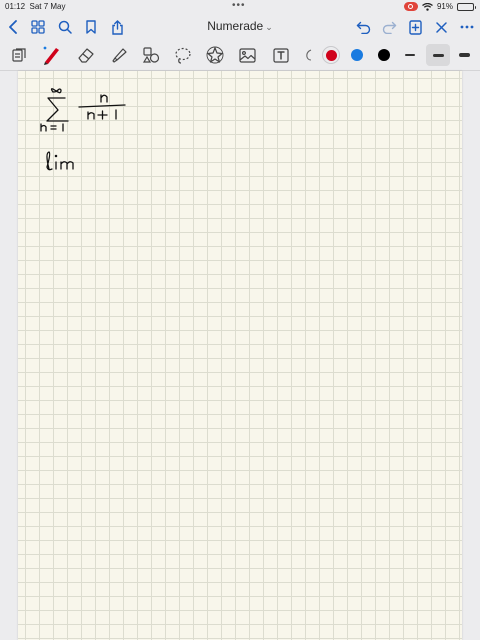 This screenshot has width=480, height=640. I want to click on status-right: 91%, so click(439, 6).